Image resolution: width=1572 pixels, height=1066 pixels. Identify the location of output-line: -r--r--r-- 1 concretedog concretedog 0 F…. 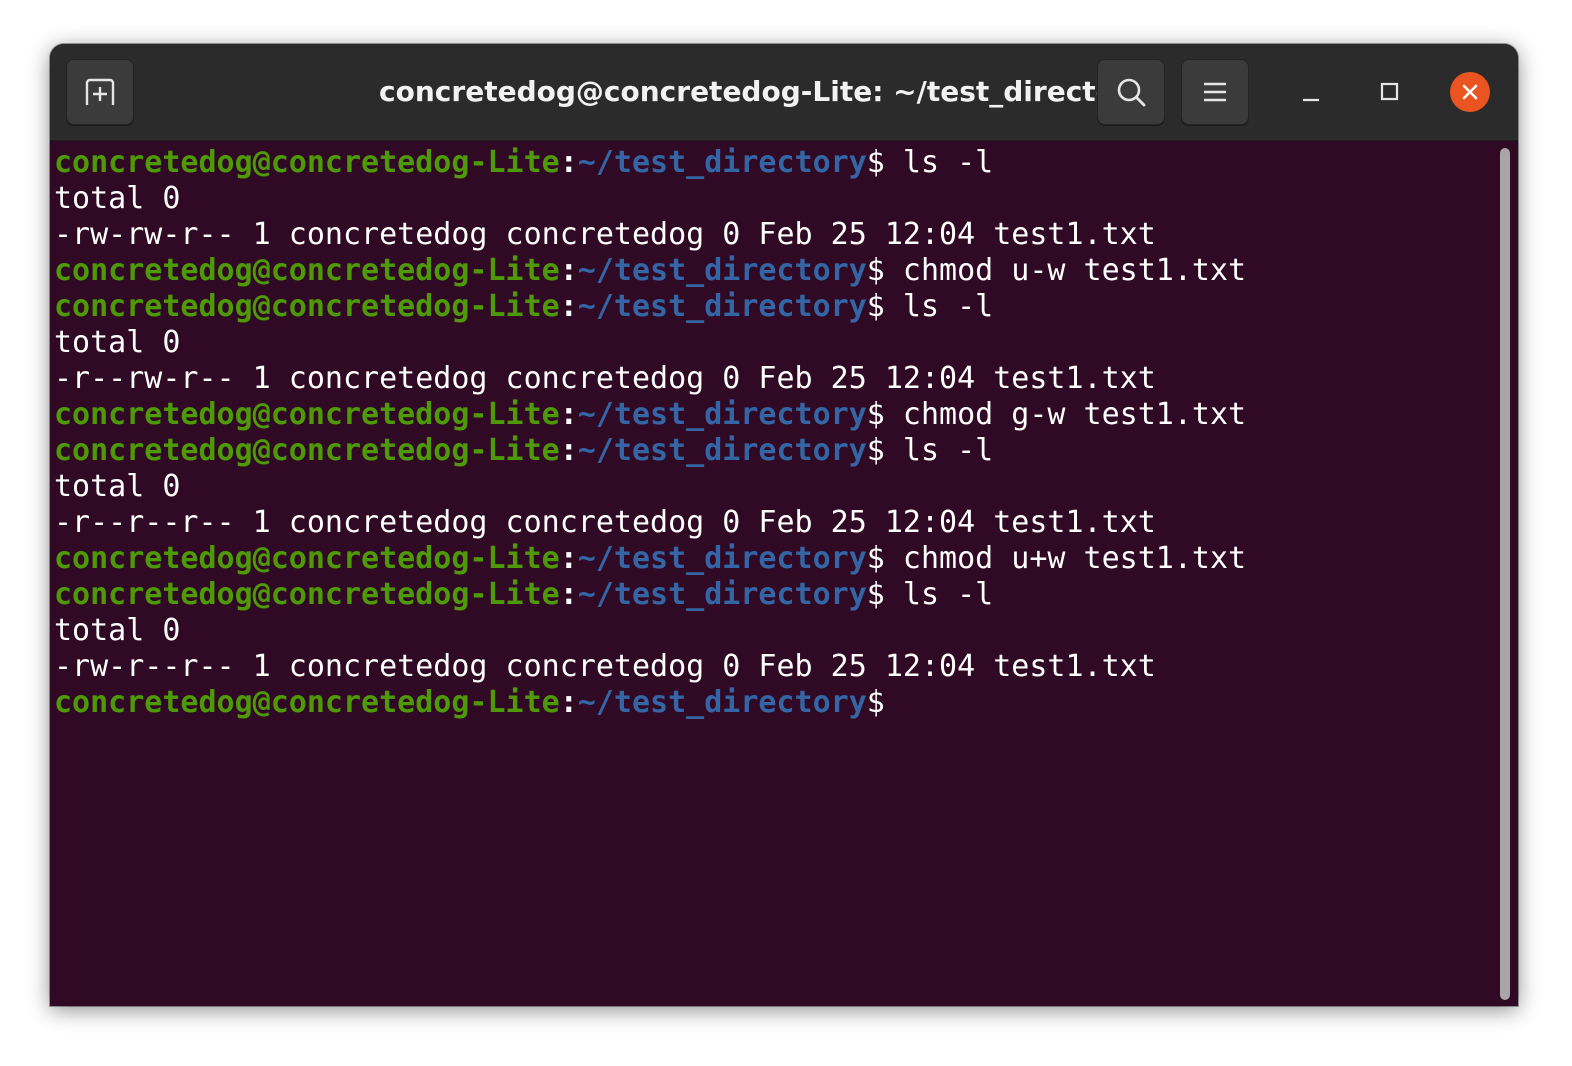
(605, 522).